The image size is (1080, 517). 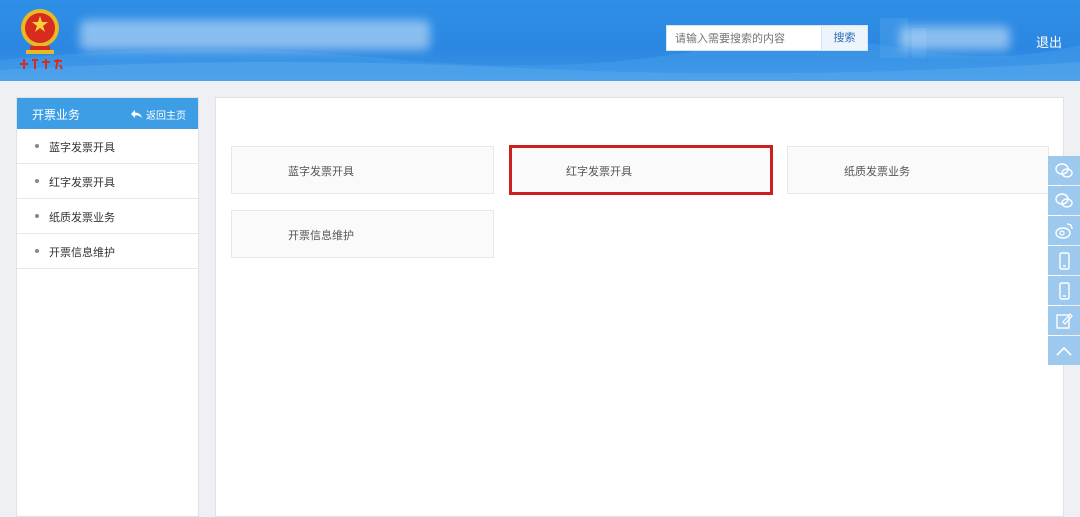 I want to click on back-to-top-icon, so click(x=1064, y=351).